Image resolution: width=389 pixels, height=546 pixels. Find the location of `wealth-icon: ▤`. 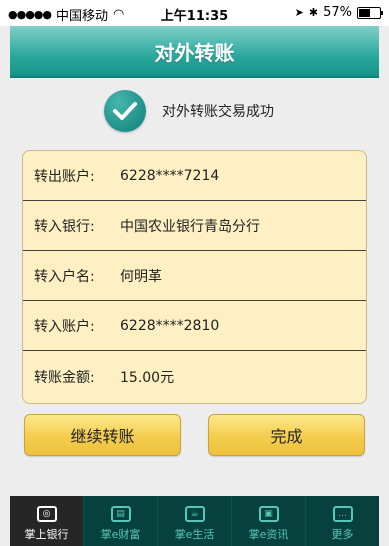

wealth-icon: ▤ is located at coordinates (120, 514).